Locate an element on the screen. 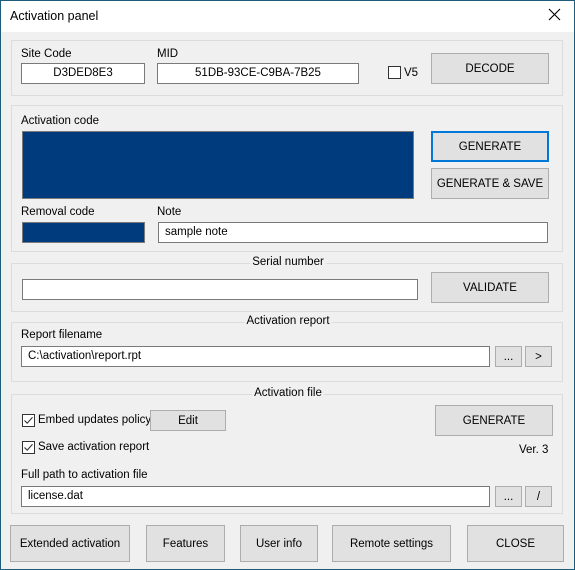 The width and height of the screenshot is (575, 570). validate-button: VALIDATE is located at coordinates (490, 287).